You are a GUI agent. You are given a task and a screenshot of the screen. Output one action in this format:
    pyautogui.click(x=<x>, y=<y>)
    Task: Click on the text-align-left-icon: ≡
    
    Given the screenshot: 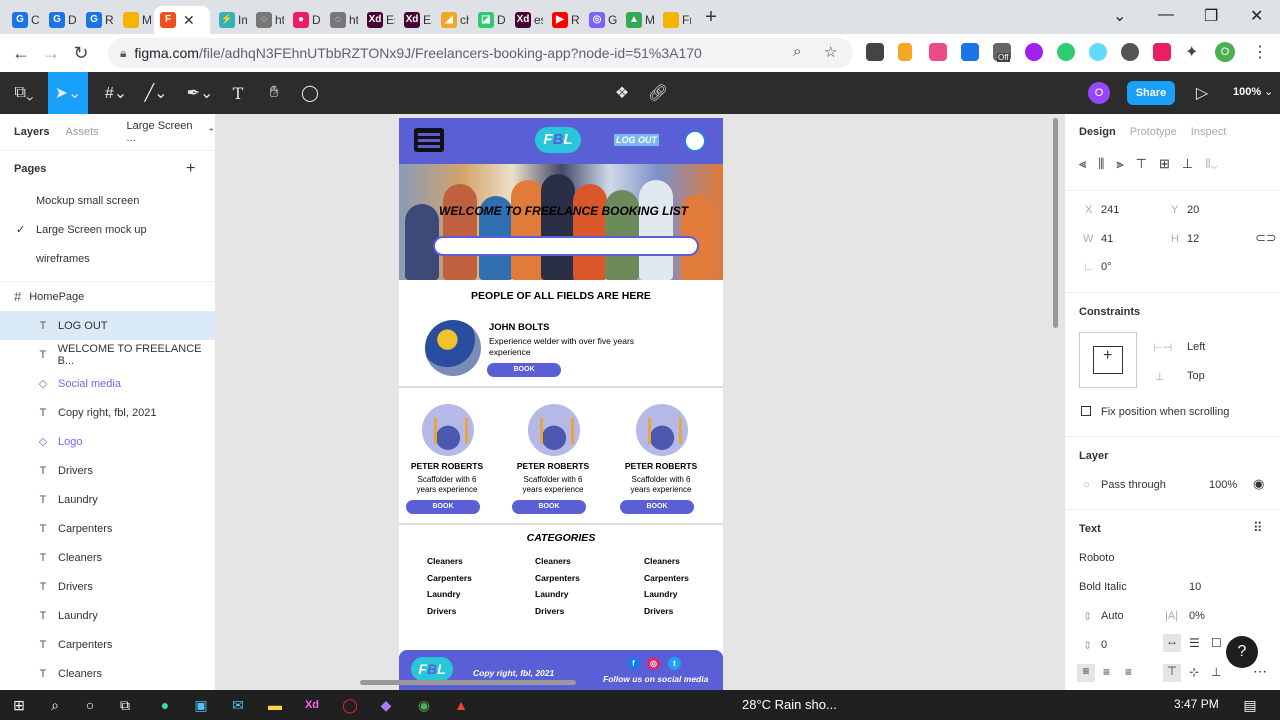 What is the action you would take?
    pyautogui.click(x=1086, y=673)
    